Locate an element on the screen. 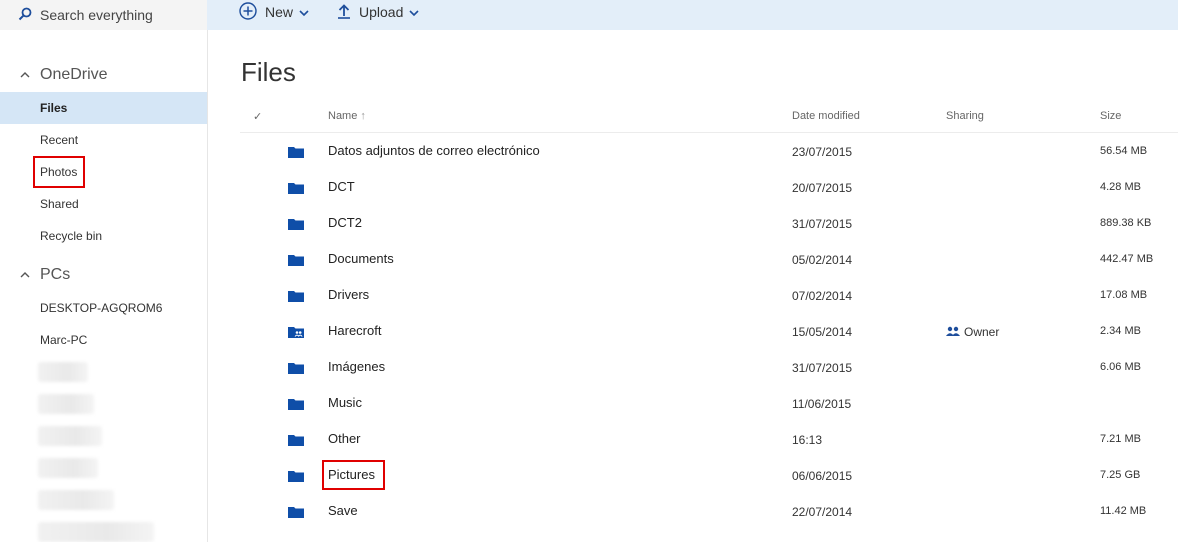 The height and width of the screenshot is (542, 1178). file-row: Drivers 07/02/2014 17.08 MB is located at coordinates (709, 295).